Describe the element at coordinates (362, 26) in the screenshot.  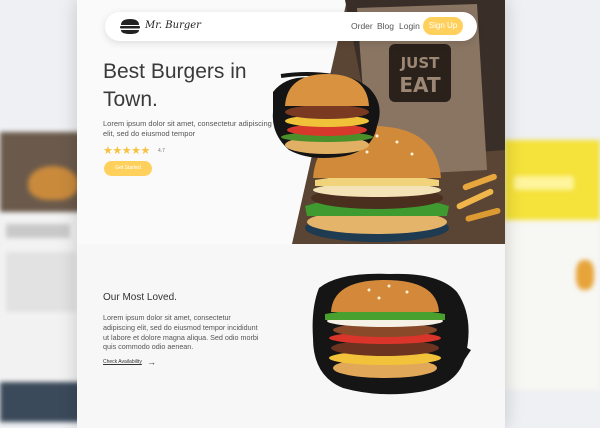
I see `nav-order: Order` at that location.